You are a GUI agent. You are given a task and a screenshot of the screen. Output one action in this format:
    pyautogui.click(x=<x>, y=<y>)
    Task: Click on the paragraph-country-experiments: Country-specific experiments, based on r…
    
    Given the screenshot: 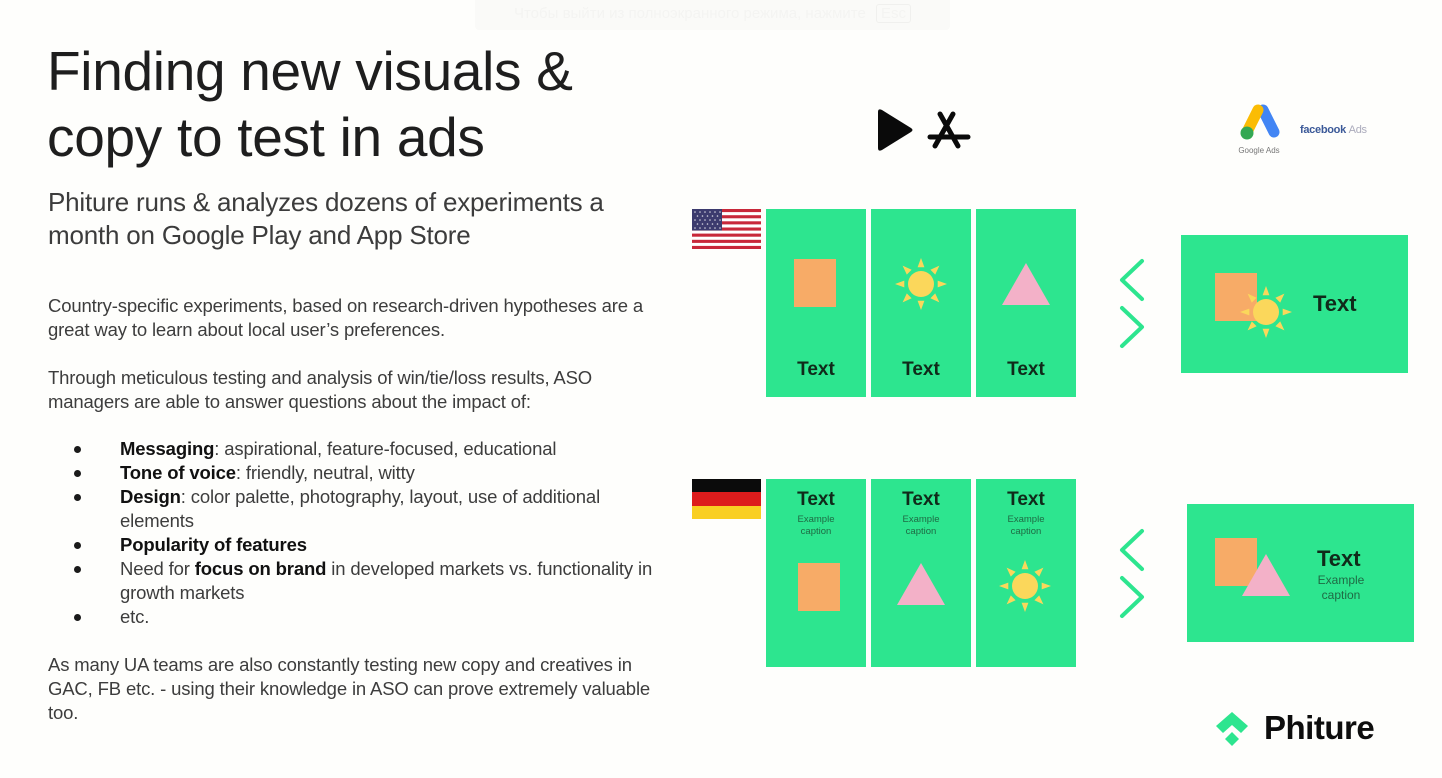 What is the action you would take?
    pyautogui.click(x=346, y=317)
    